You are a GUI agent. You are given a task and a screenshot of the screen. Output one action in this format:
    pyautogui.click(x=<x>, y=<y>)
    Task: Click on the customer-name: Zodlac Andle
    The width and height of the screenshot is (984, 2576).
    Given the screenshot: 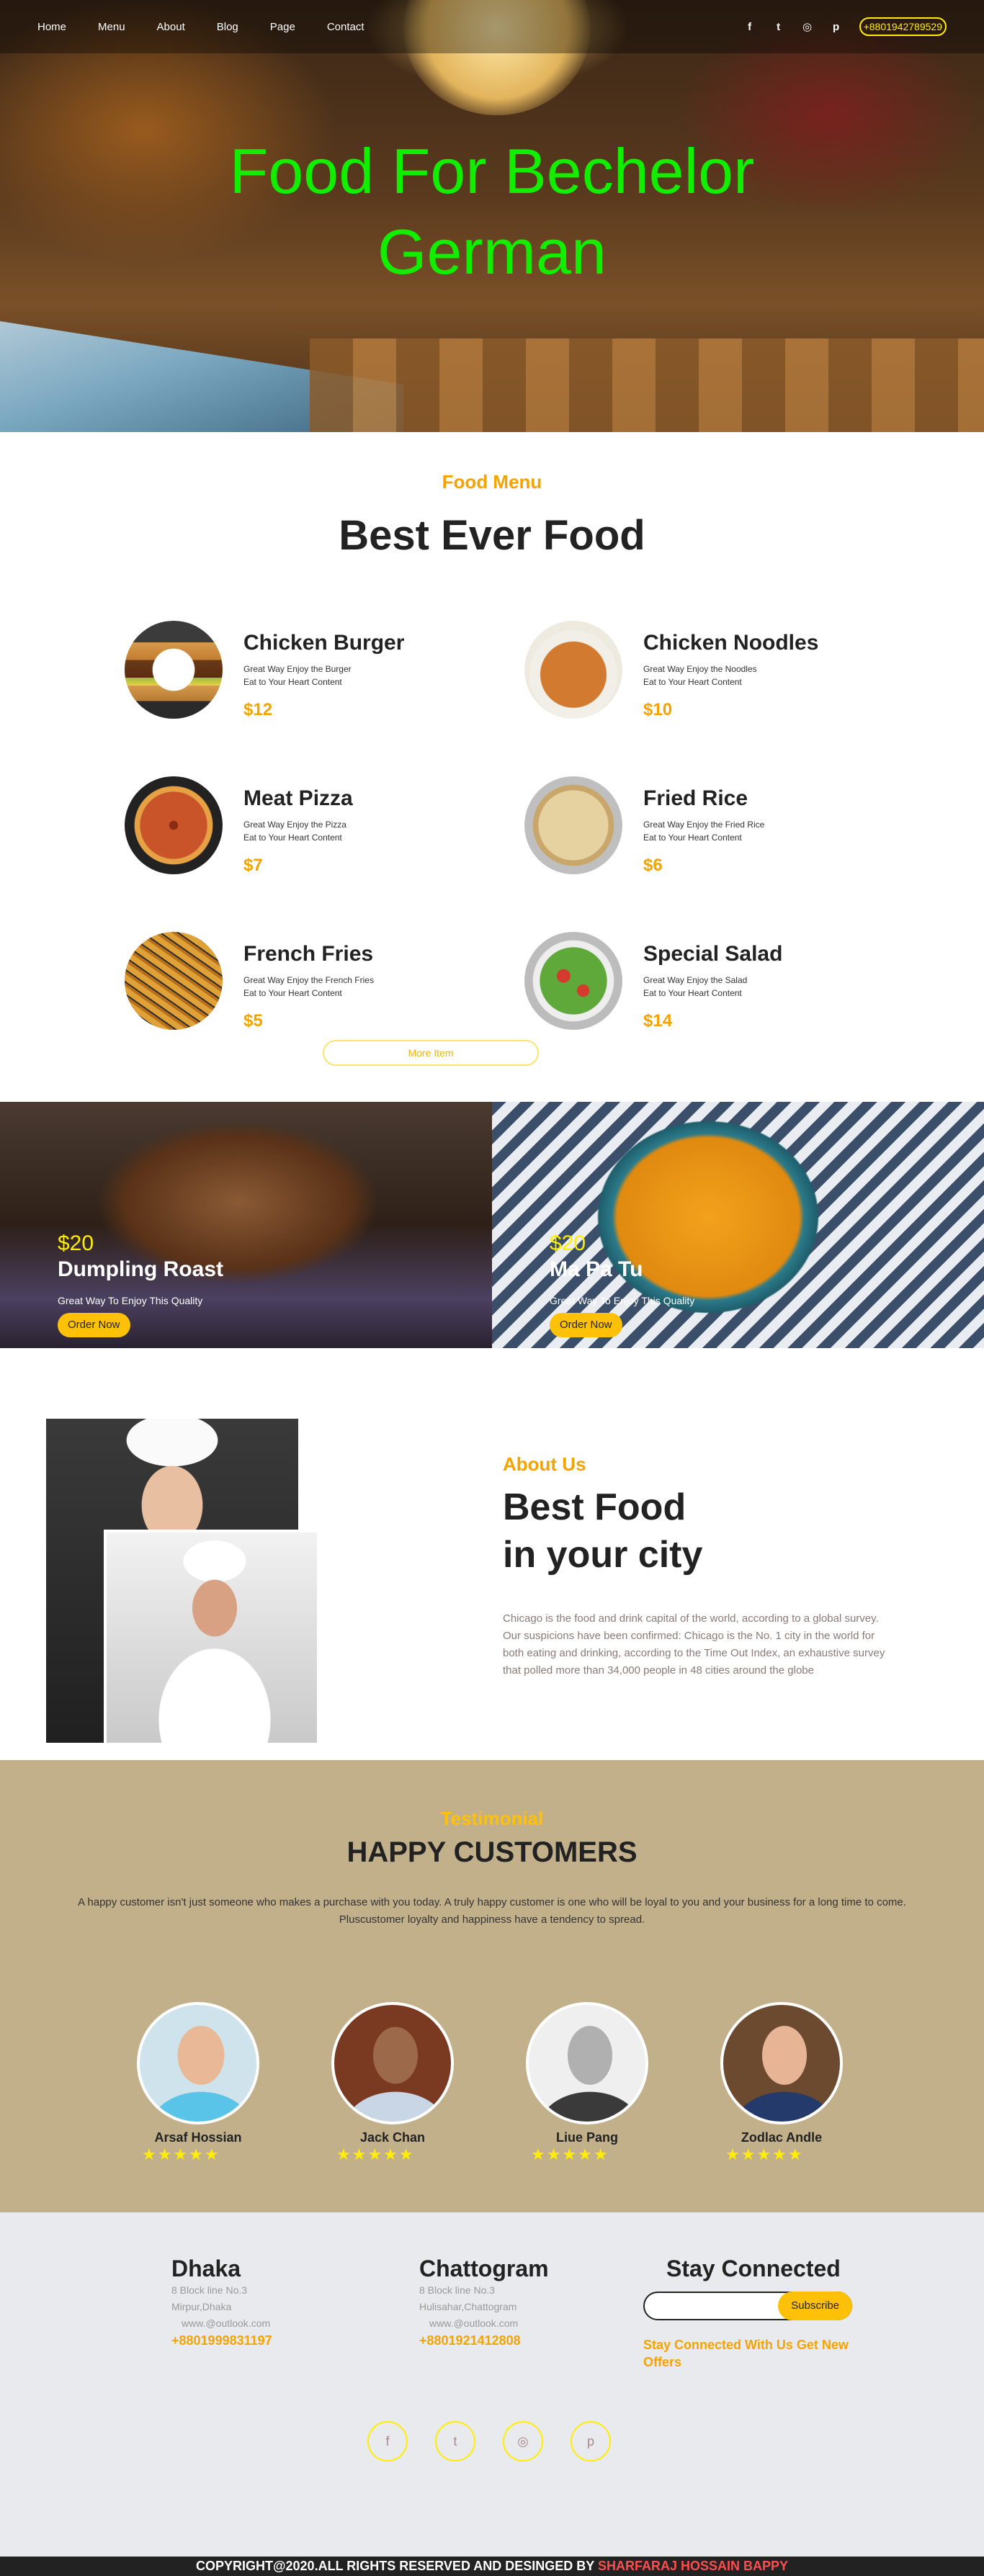 What is the action you would take?
    pyautogui.click(x=782, y=2137)
    